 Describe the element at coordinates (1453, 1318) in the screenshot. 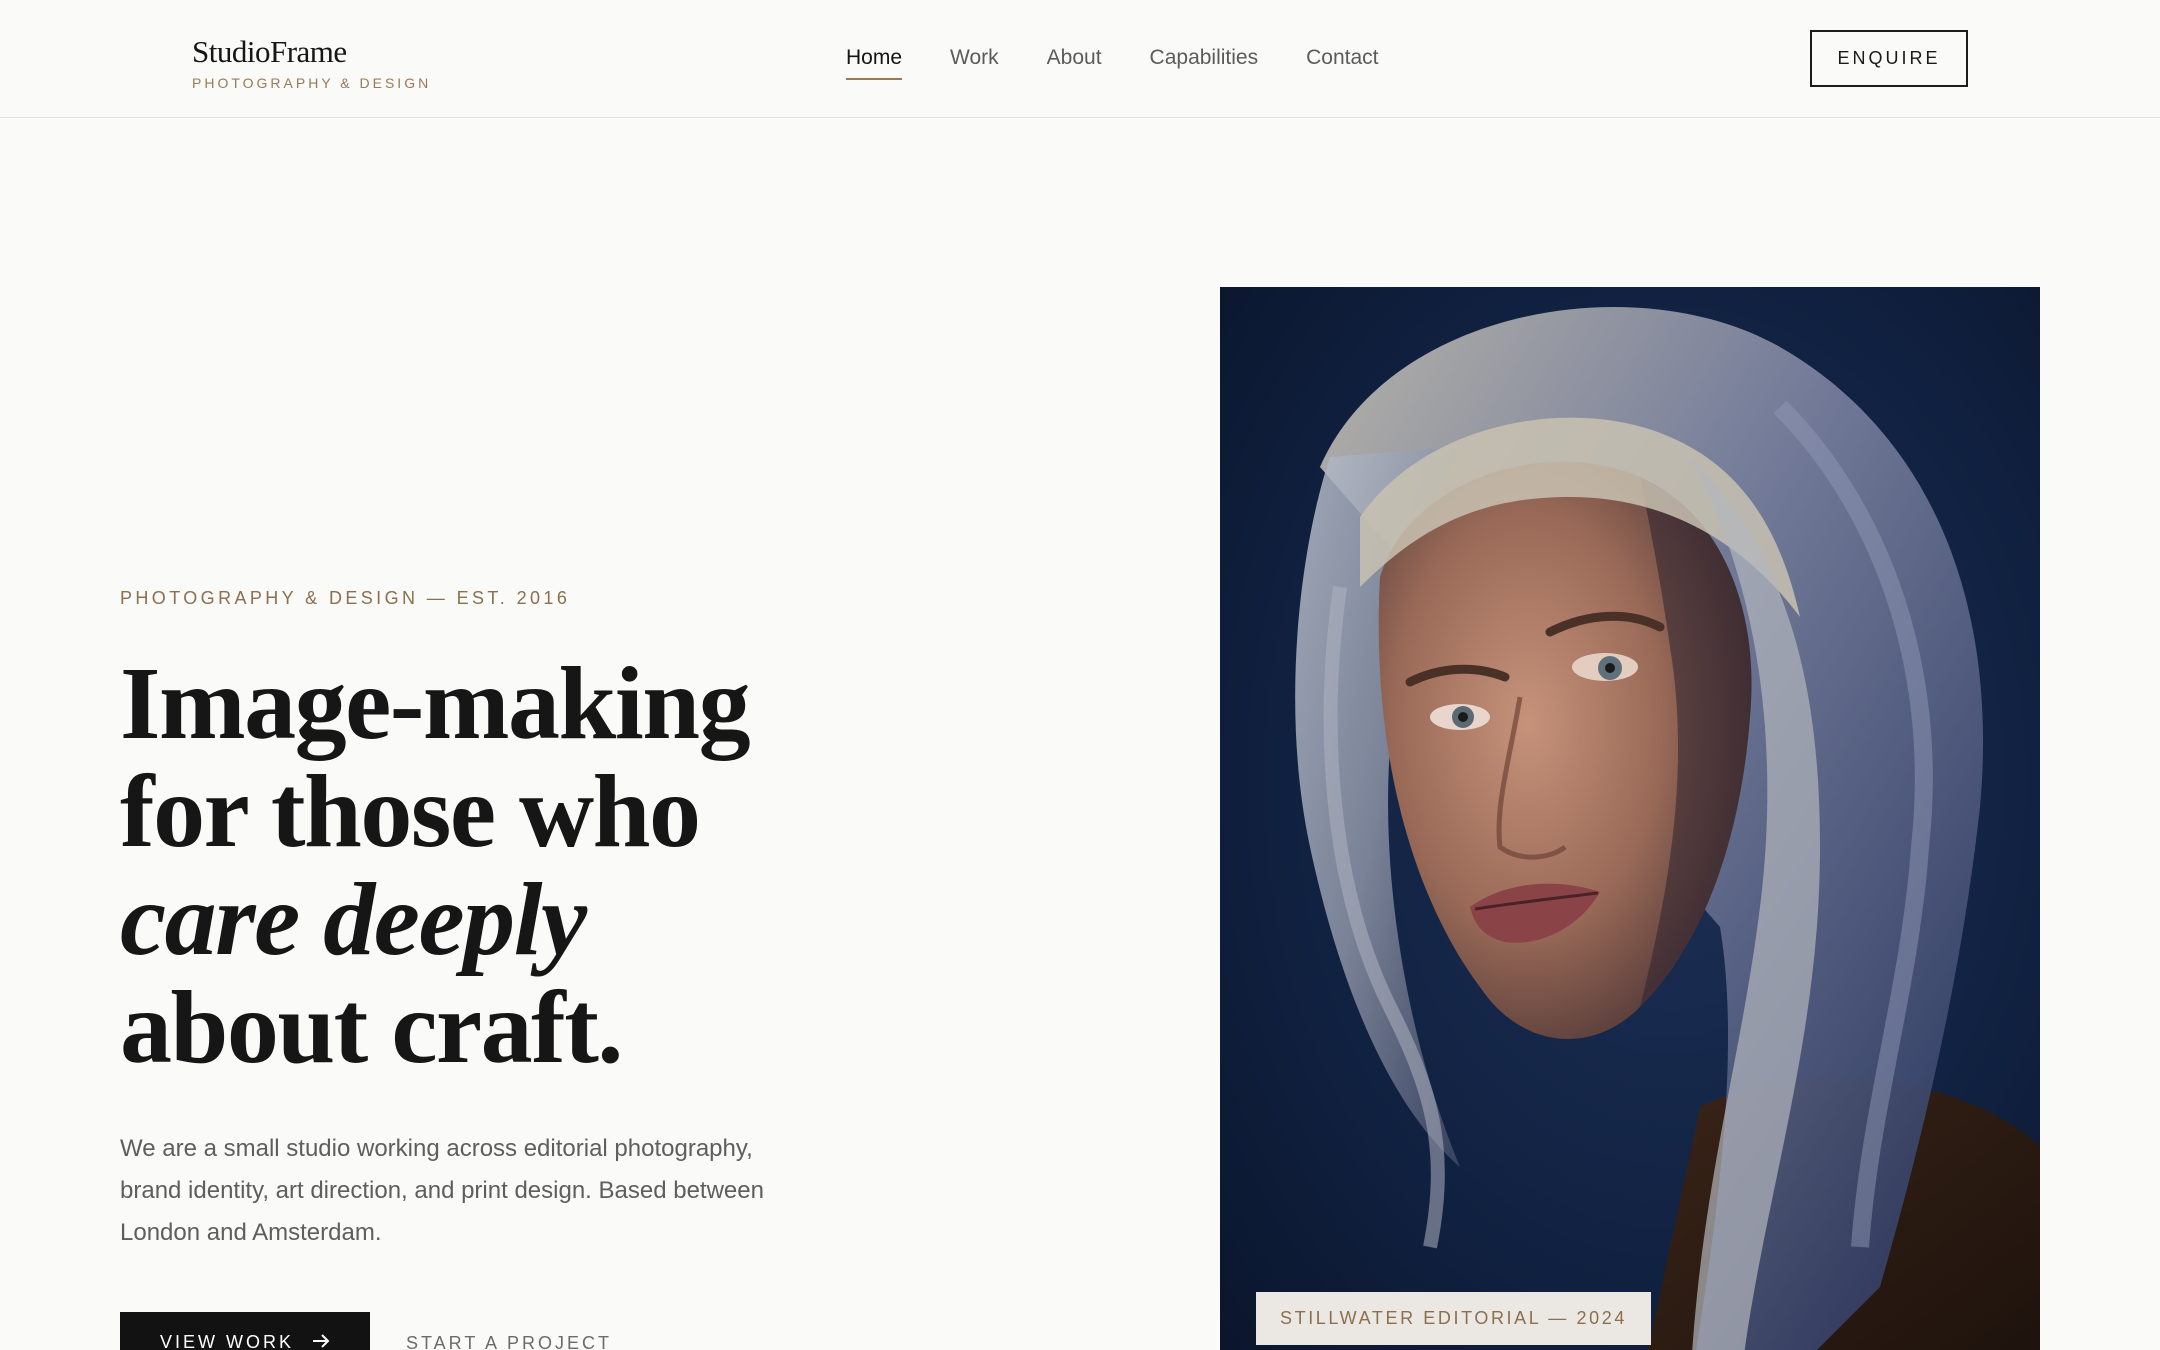

I see `image-caption: STILLWATER EDITORIAL — 2024` at that location.